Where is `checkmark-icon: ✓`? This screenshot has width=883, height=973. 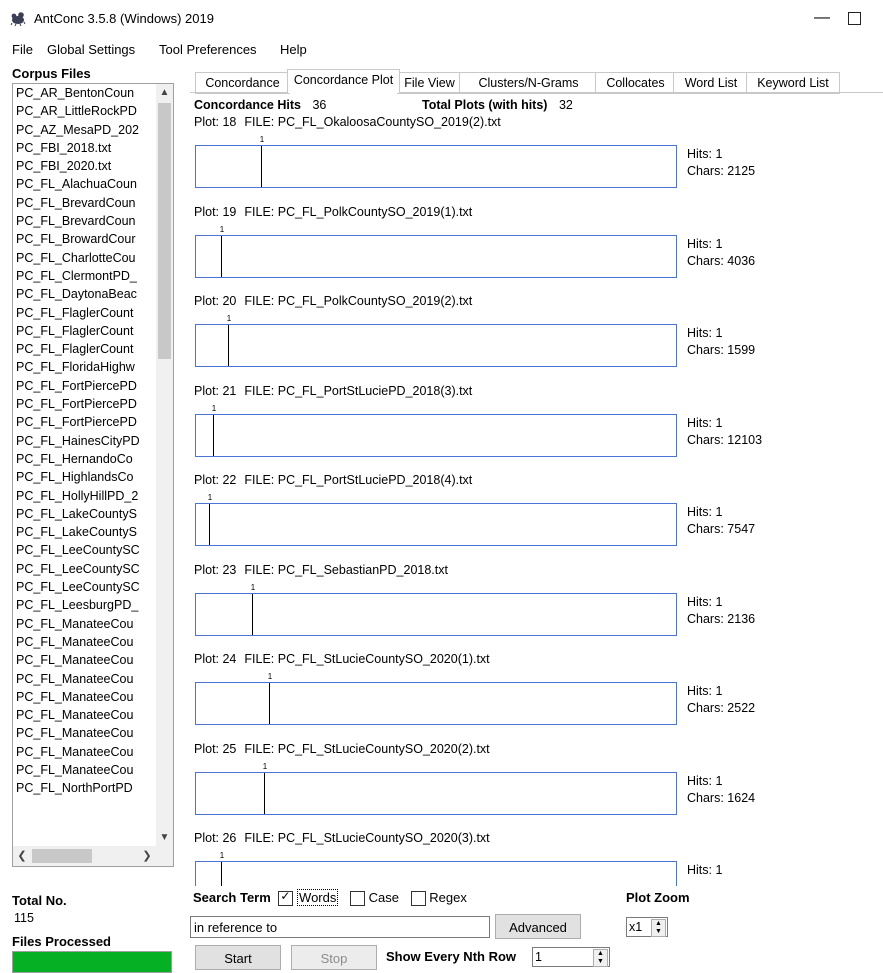
checkmark-icon: ✓ is located at coordinates (285, 896).